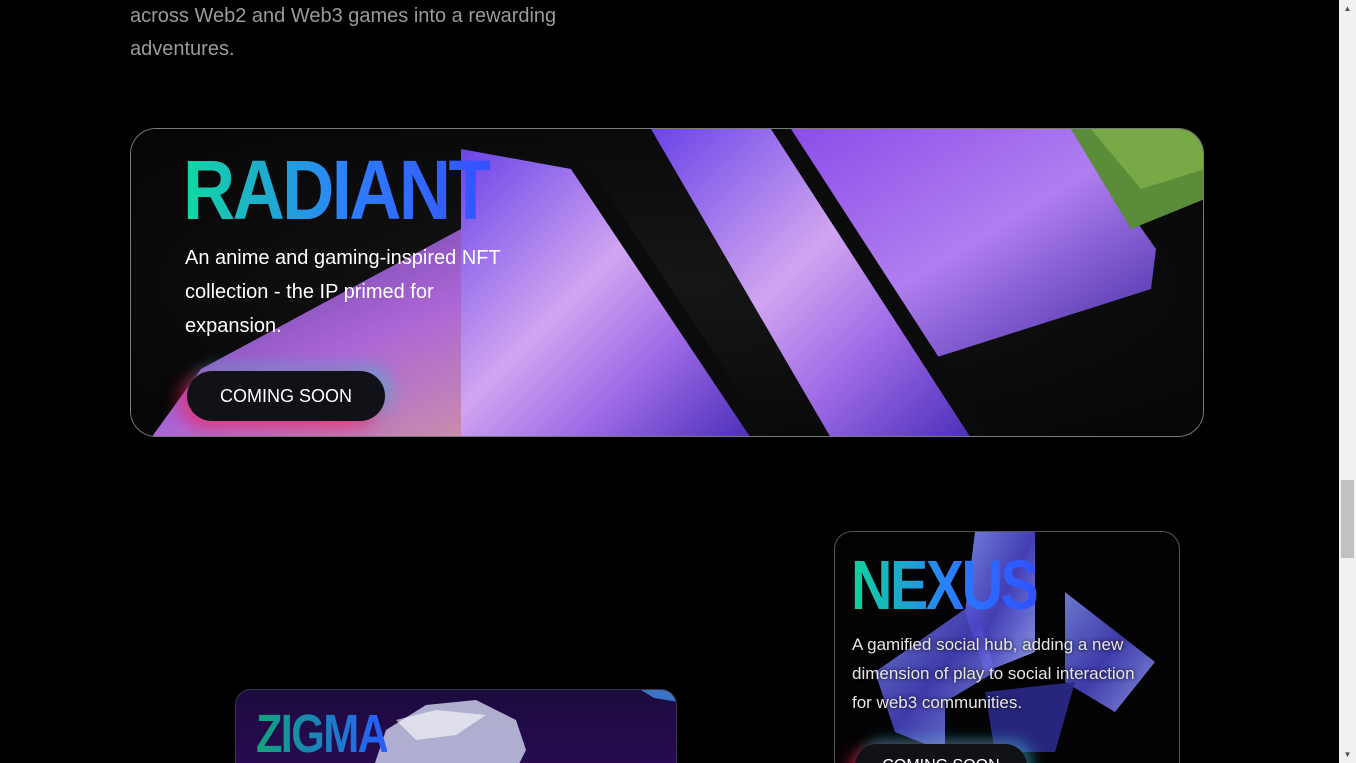  I want to click on nexus-coming-soon-button: COMING SOON, so click(941, 753).